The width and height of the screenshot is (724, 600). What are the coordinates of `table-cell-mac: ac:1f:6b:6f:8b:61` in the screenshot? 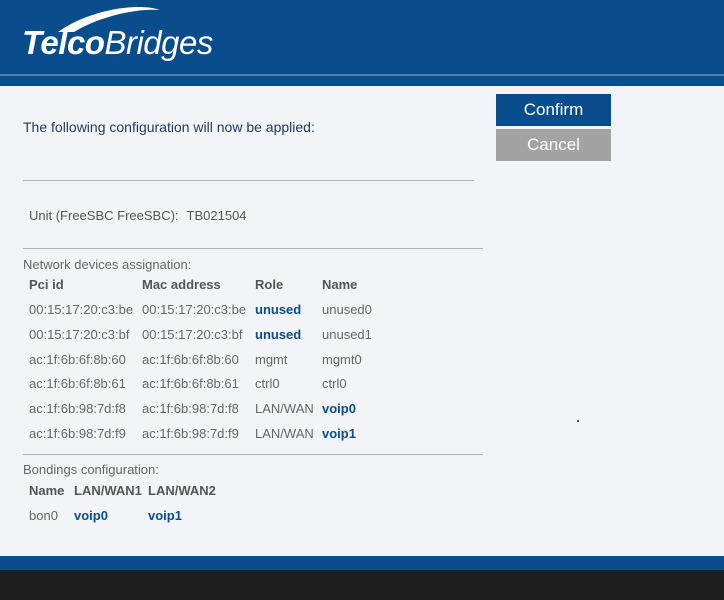 It's located at (190, 383).